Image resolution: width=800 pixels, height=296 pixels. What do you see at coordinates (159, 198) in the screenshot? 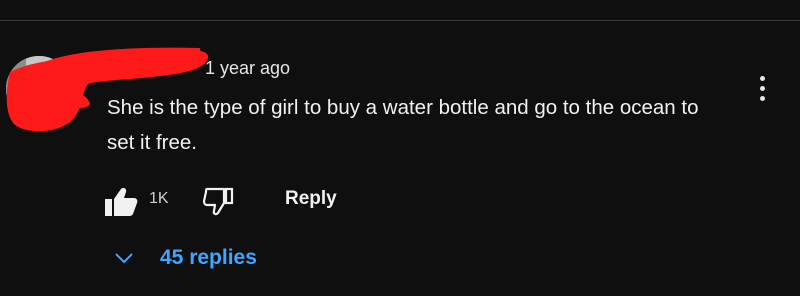
I see `like-count: 1K` at bounding box center [159, 198].